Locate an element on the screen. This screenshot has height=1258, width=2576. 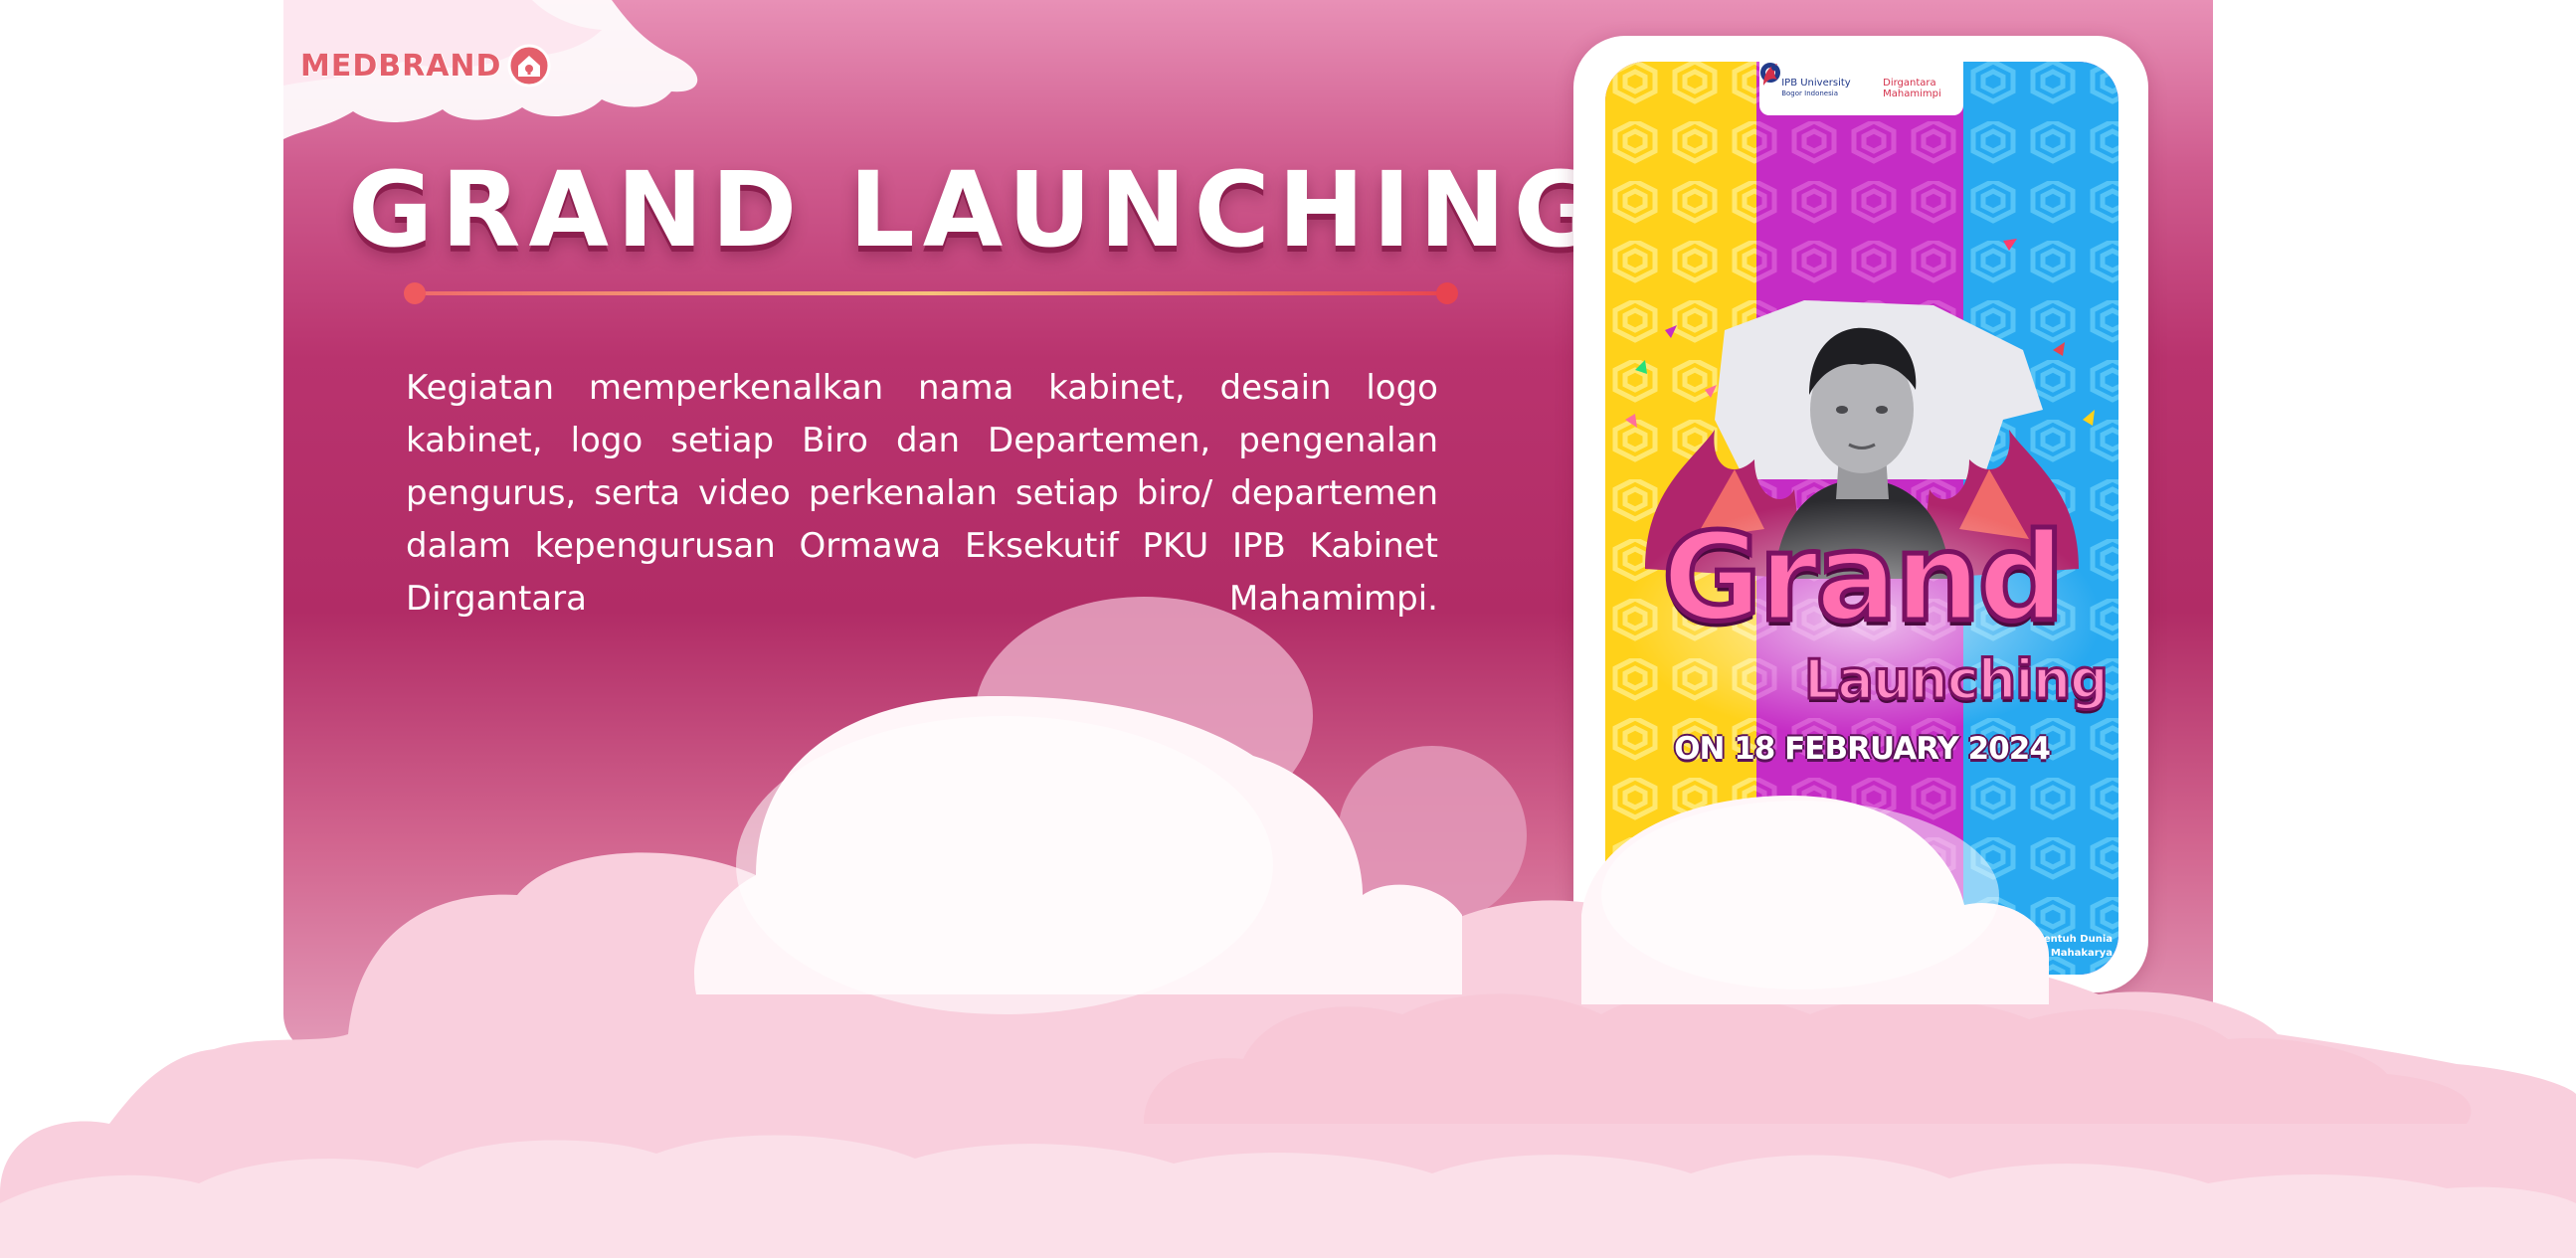
dirgantara-logo-line1: Dirgantara is located at coordinates (1909, 83).